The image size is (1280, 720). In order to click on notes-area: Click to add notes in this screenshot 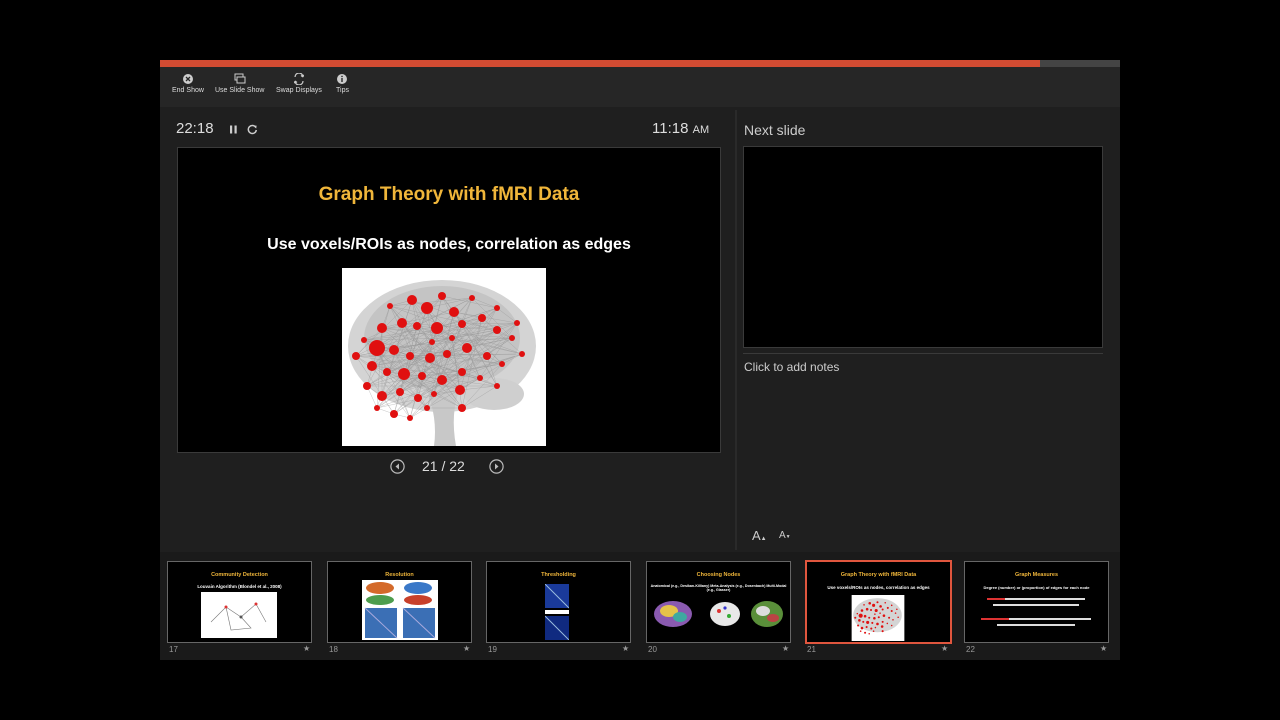, I will do `click(791, 367)`.